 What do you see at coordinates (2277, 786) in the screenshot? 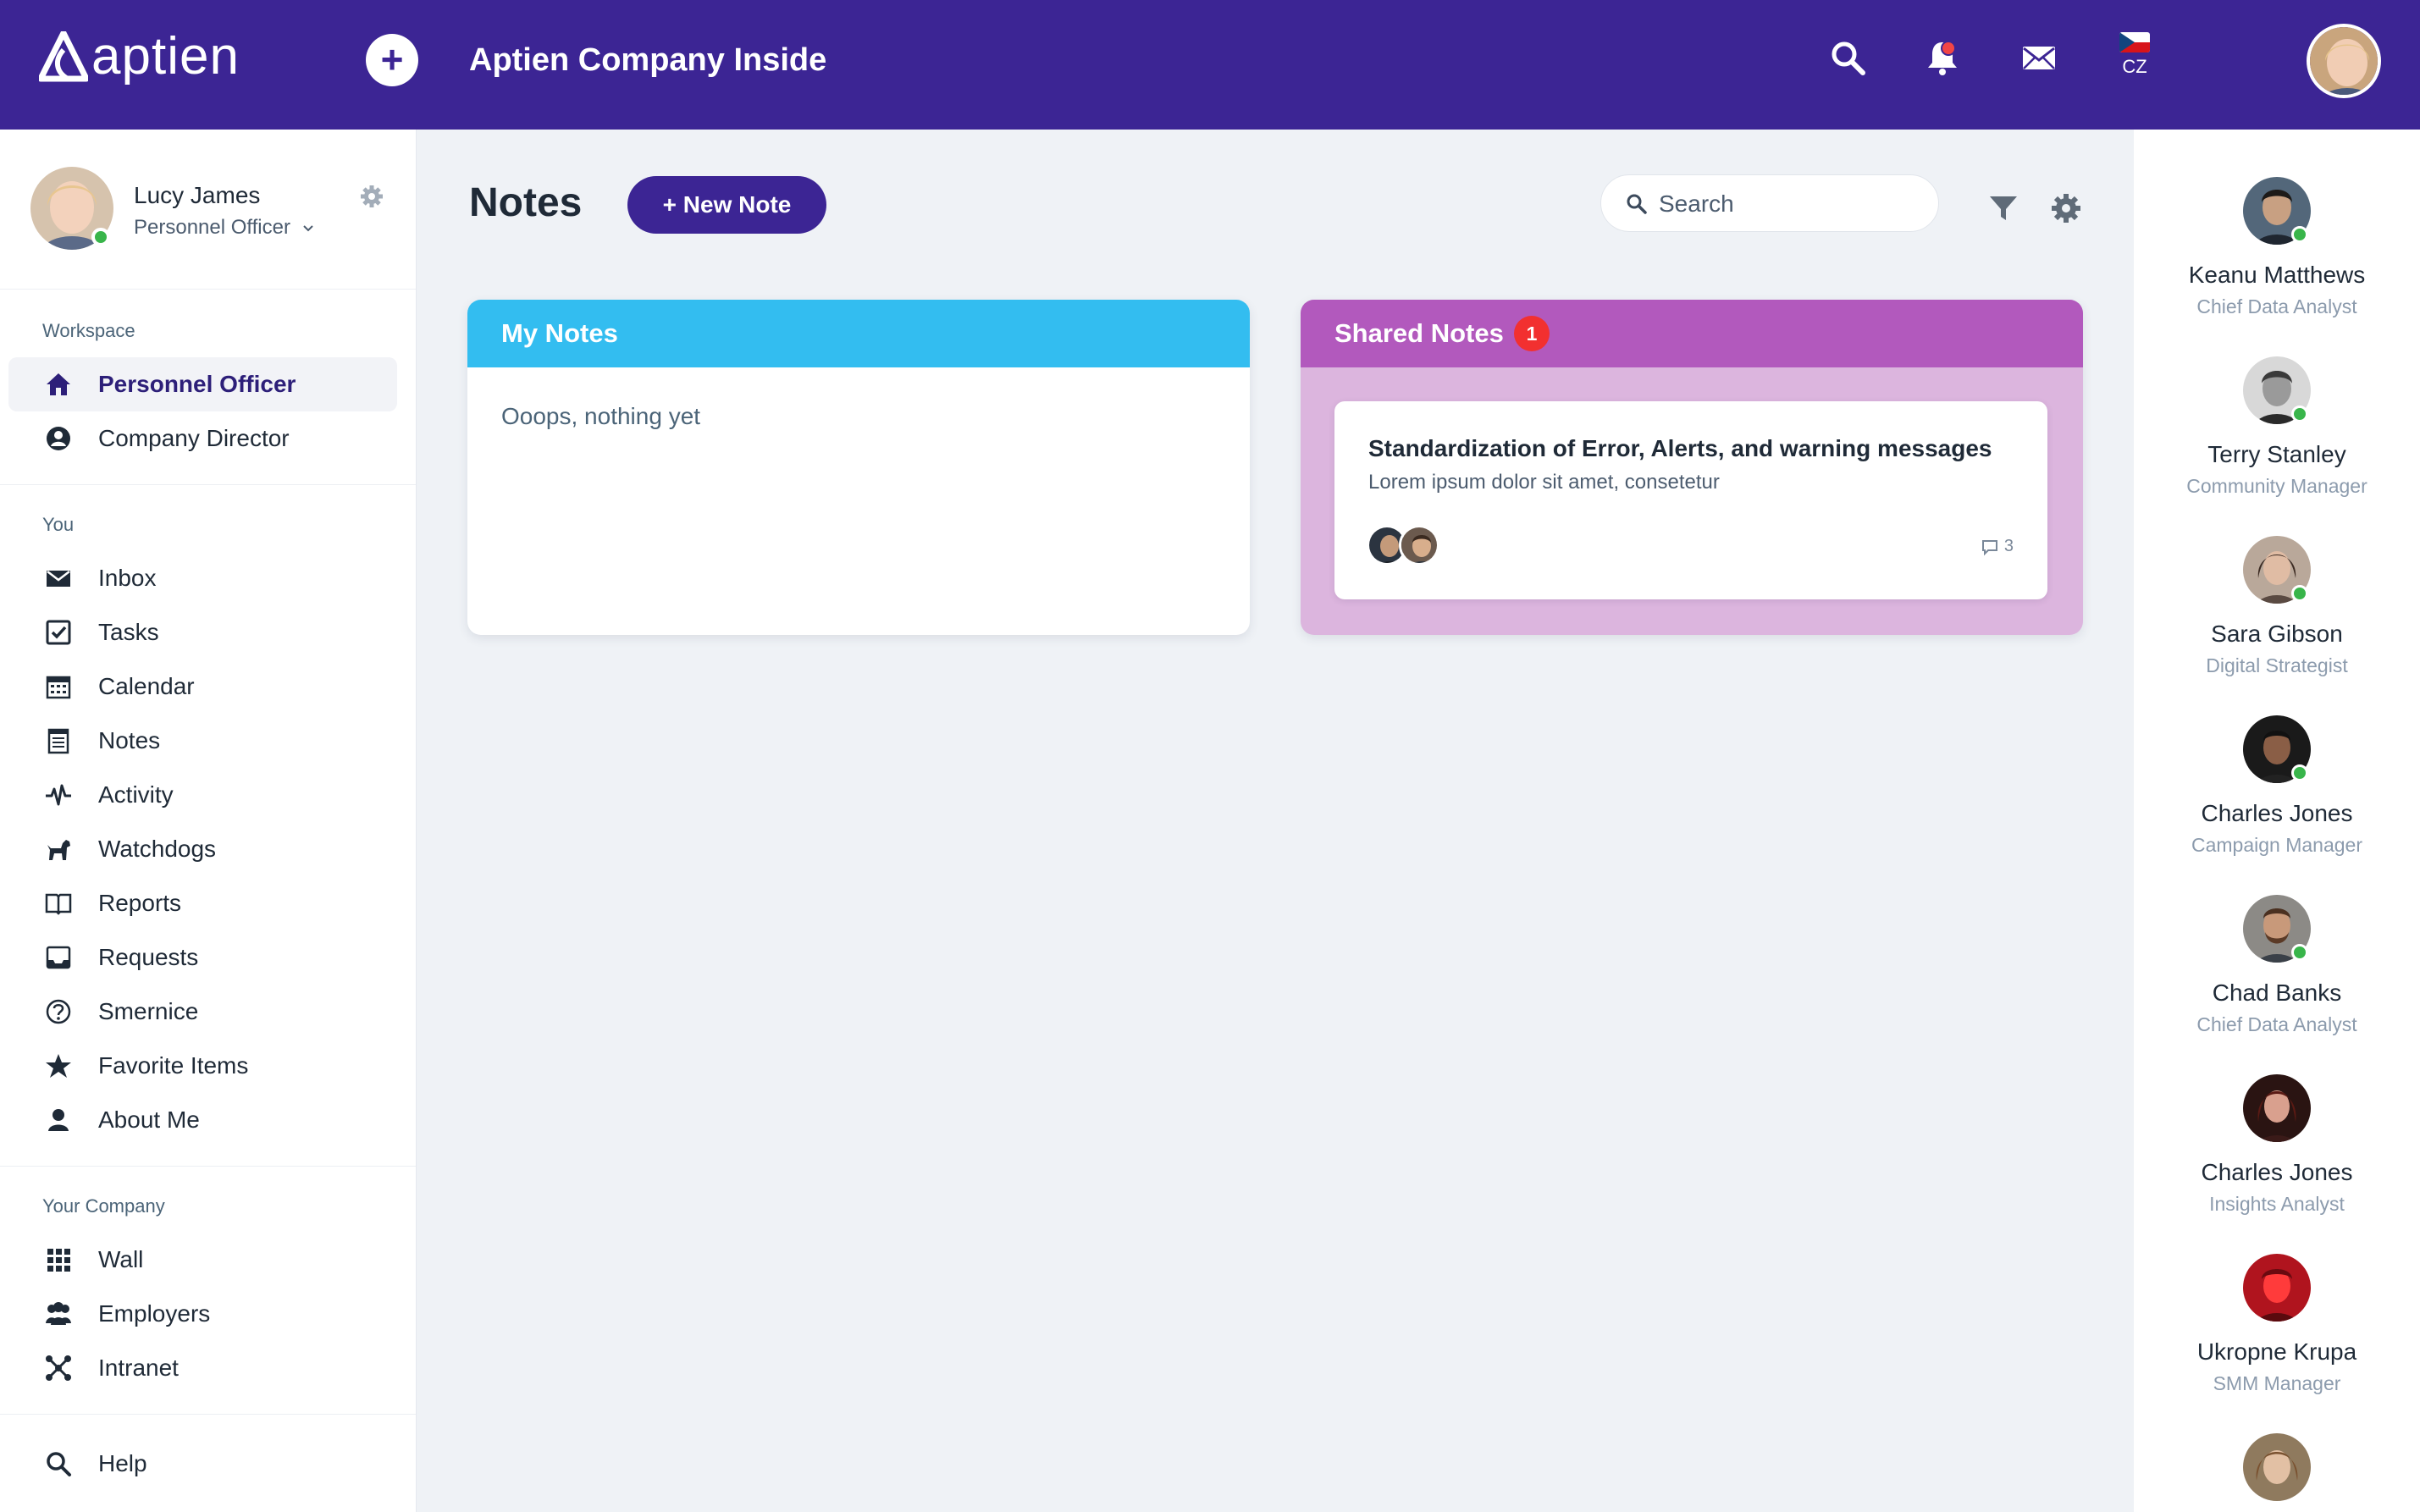
I see `contact-item: Charles Jones Campaign Manager` at bounding box center [2277, 786].